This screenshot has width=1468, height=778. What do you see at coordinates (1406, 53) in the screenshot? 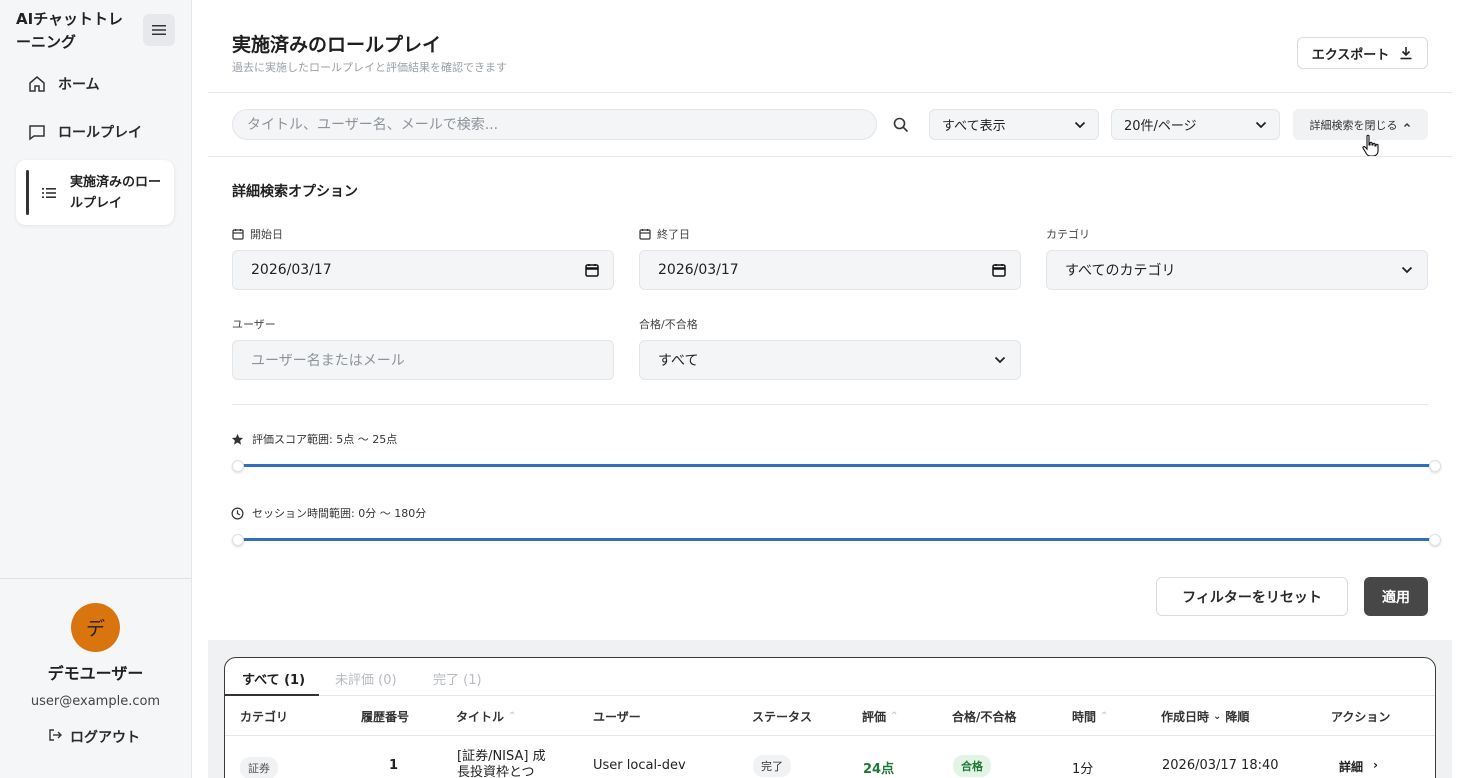
I see `download-icon` at bounding box center [1406, 53].